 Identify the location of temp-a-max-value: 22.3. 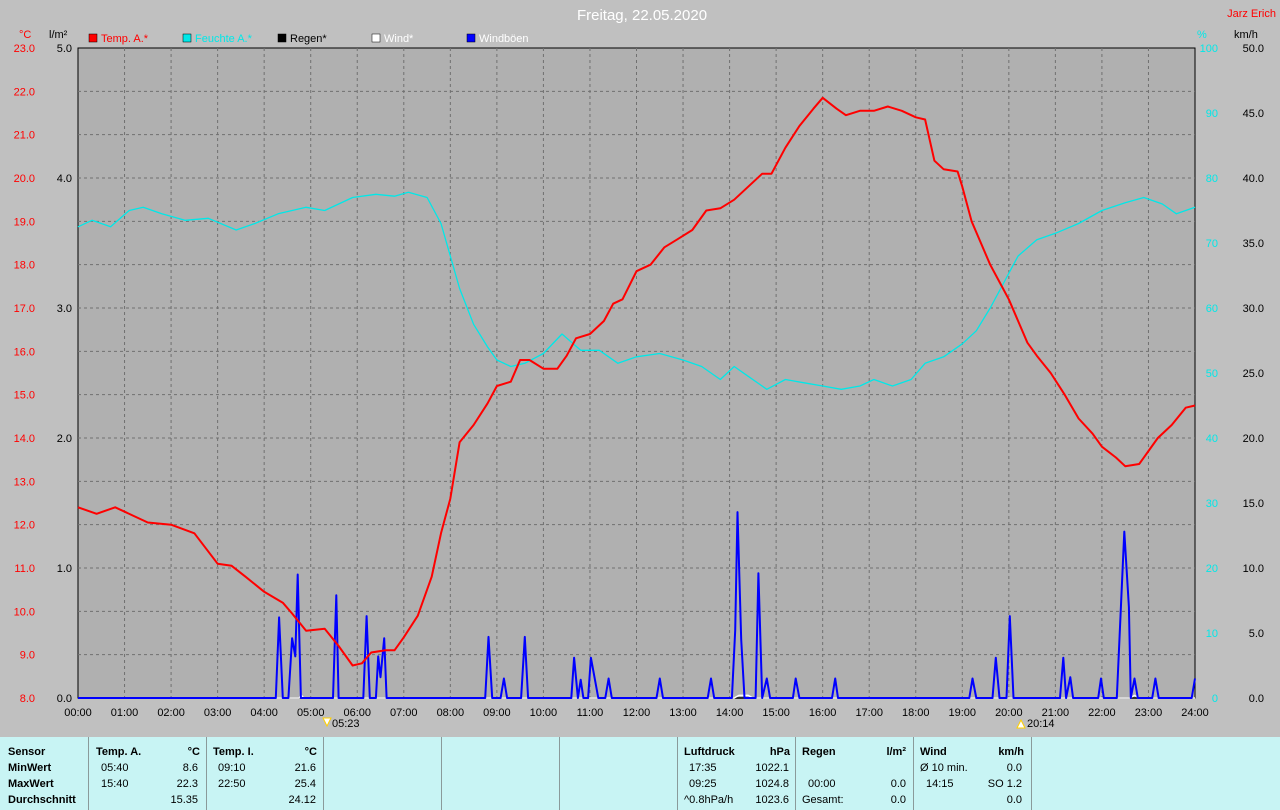
(187, 784).